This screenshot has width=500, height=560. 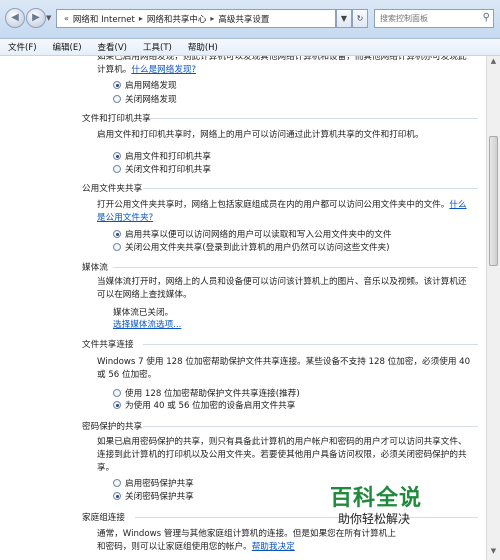 I want to click on vertical-scrollbar: ▲ ▼, so click(x=493, y=308).